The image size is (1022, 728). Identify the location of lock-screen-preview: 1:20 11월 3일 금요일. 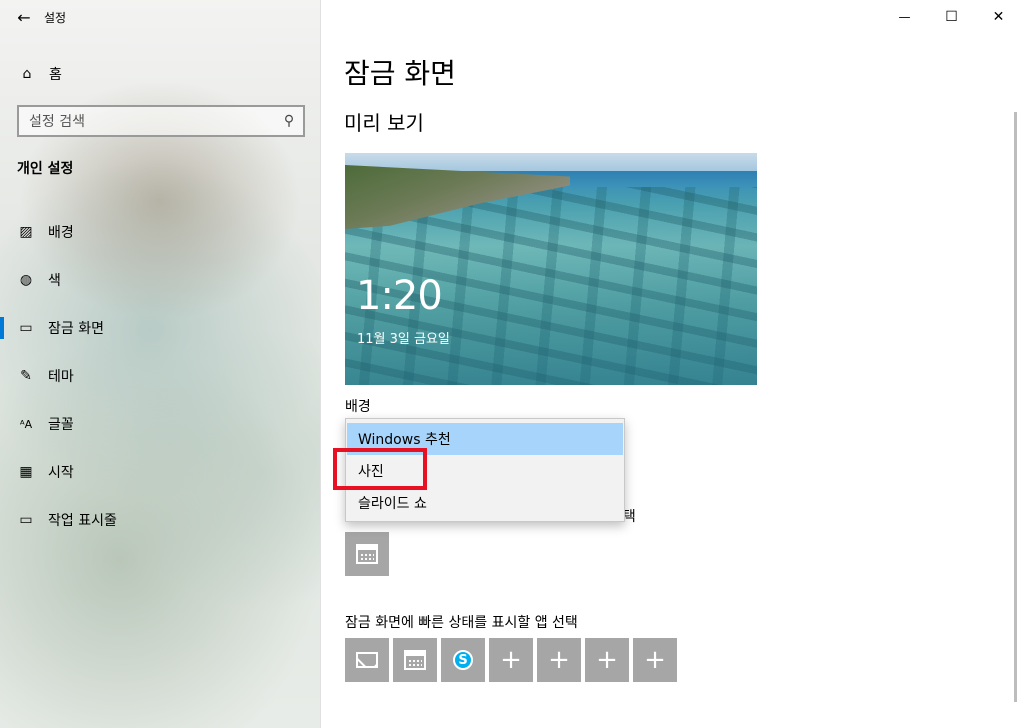
(551, 269).